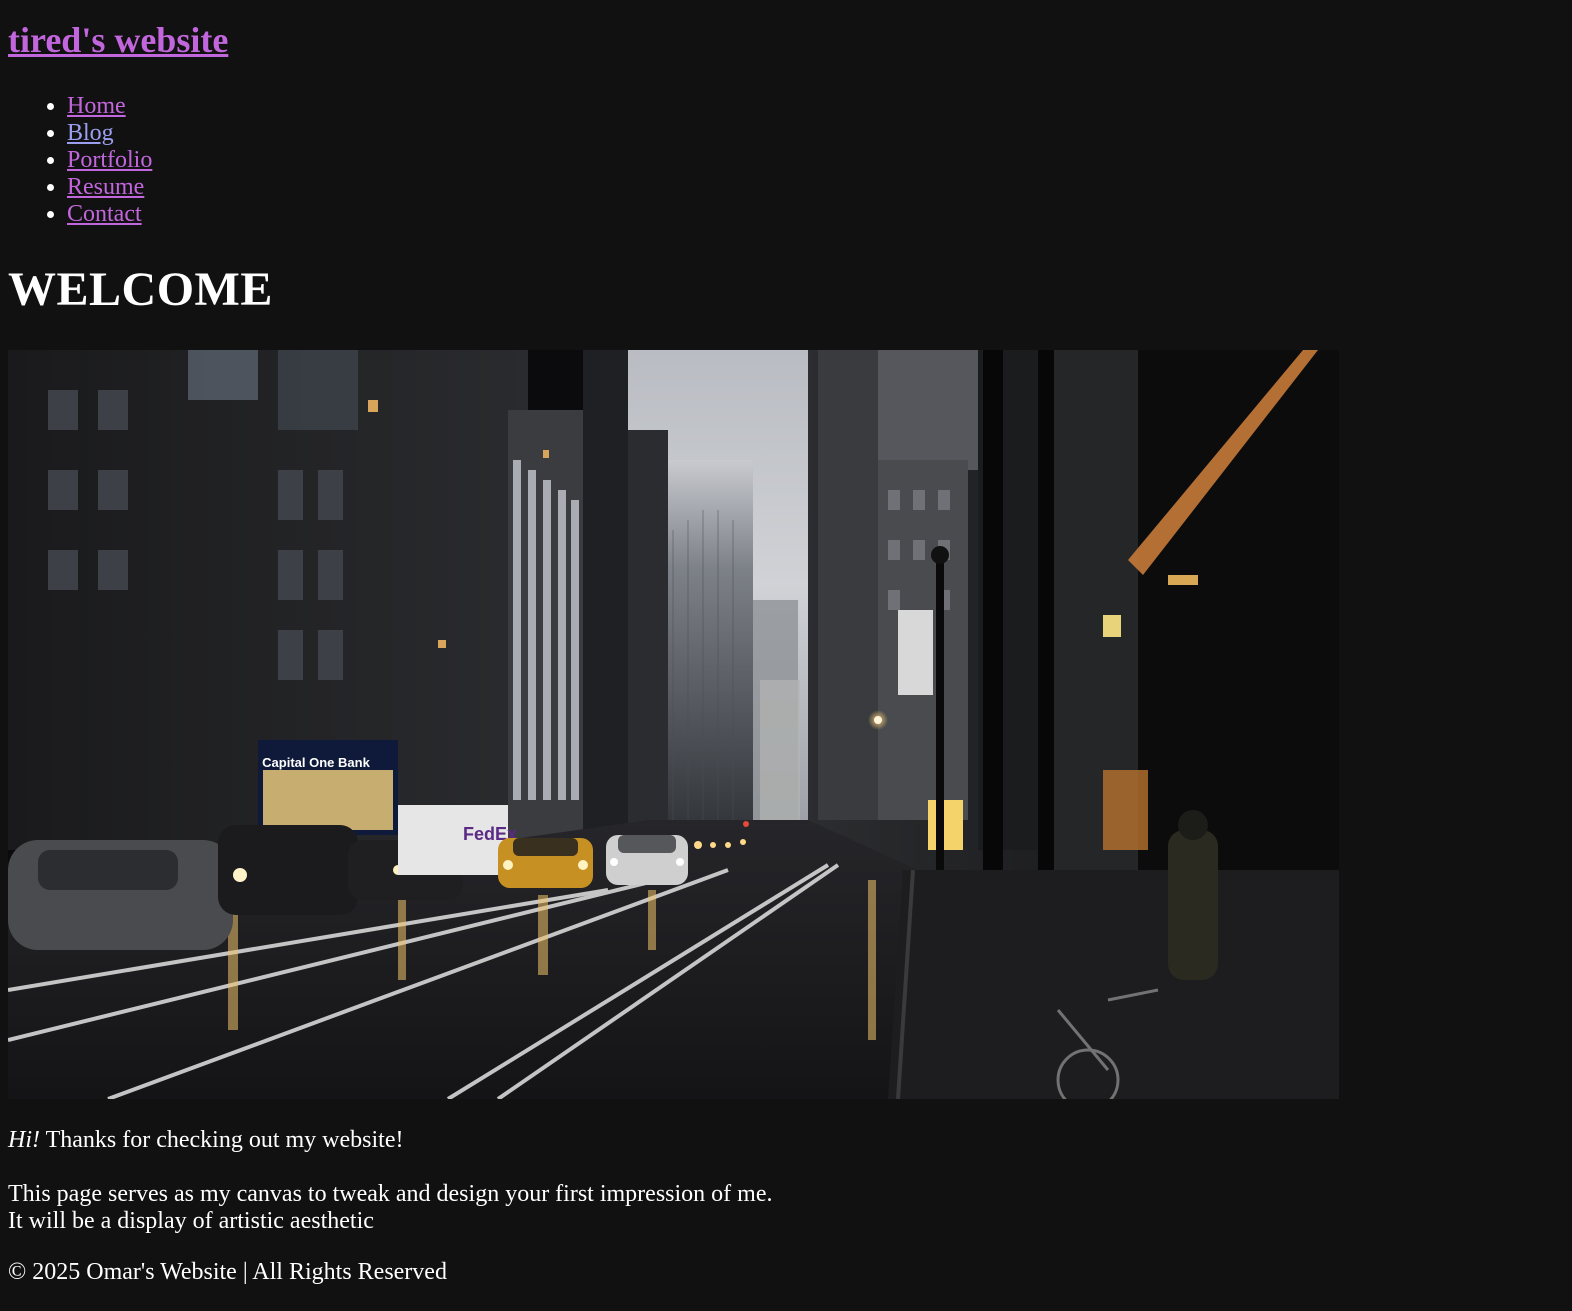 The image size is (1572, 1311). Describe the element at coordinates (118, 40) in the screenshot. I see `site-title-link: tired's website` at that location.